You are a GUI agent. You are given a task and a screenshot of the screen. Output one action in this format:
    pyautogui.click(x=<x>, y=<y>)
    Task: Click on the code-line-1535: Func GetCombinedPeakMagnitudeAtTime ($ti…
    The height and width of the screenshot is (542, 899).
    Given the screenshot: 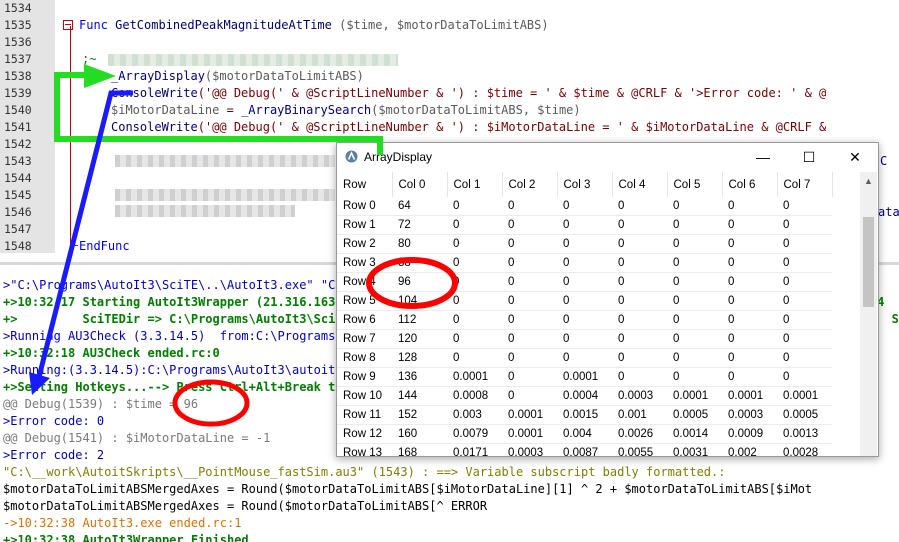 What is the action you would take?
    pyautogui.click(x=314, y=25)
    